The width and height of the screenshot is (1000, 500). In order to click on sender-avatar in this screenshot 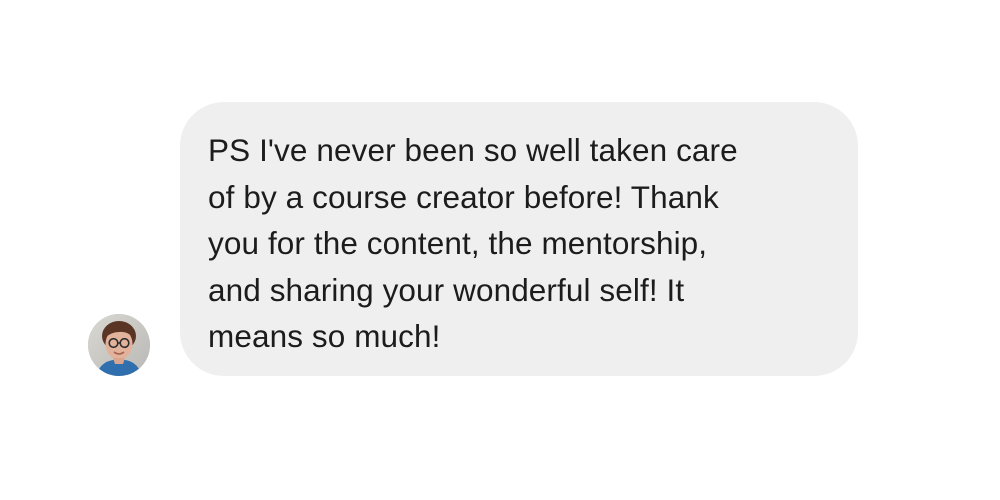, I will do `click(119, 345)`.